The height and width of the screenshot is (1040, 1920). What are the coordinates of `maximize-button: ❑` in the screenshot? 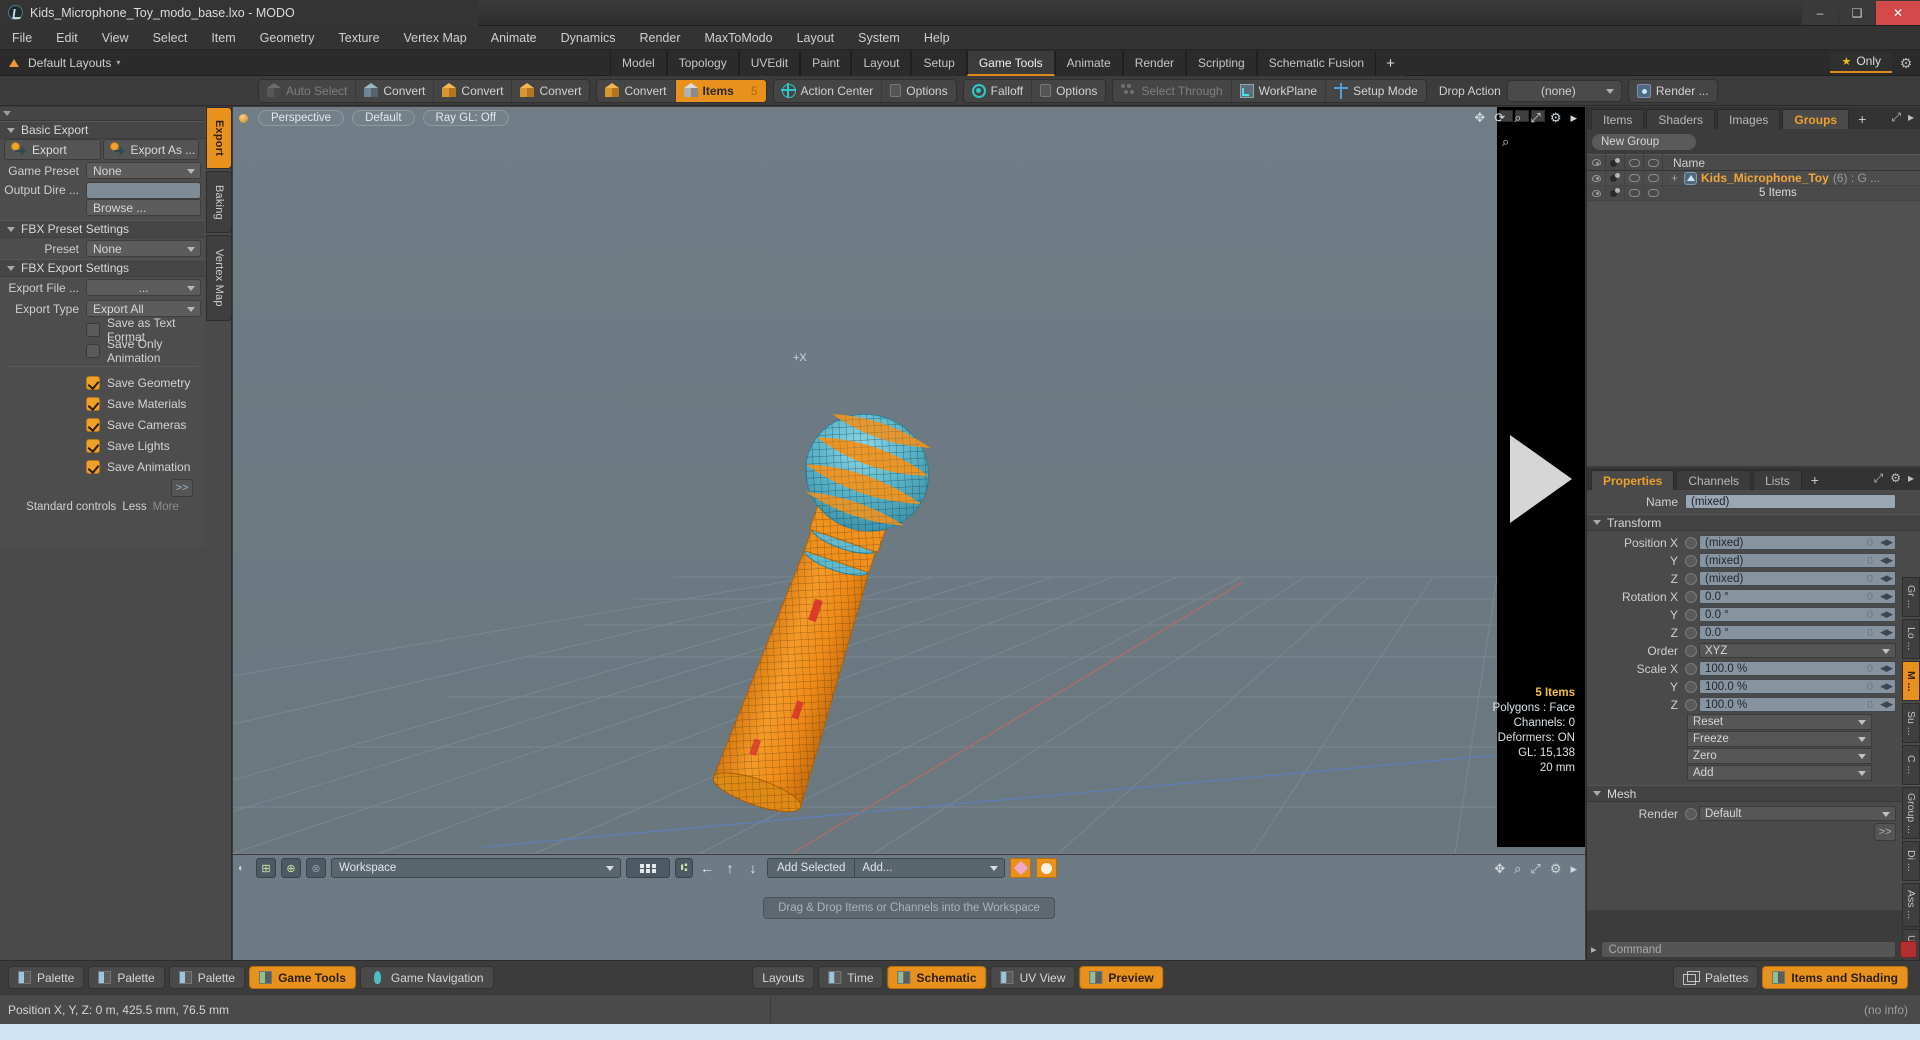 It's located at (1857, 13).